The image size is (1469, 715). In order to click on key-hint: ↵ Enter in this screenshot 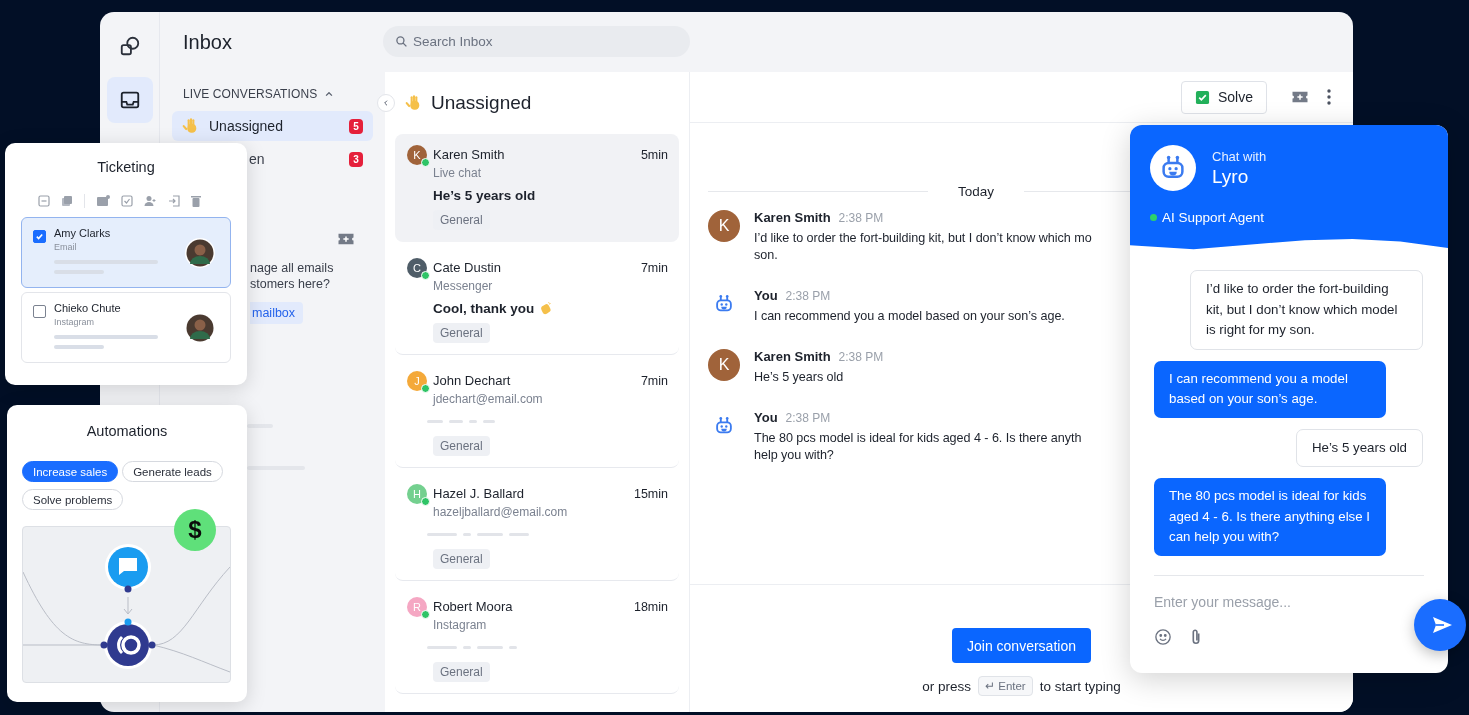, I will do `click(1005, 686)`.